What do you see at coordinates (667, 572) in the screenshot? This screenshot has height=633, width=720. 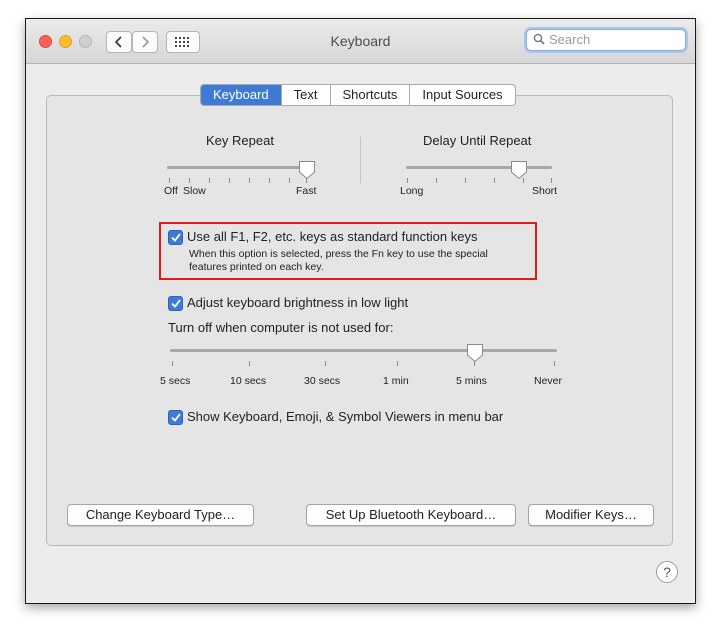 I see `help-button: ?` at bounding box center [667, 572].